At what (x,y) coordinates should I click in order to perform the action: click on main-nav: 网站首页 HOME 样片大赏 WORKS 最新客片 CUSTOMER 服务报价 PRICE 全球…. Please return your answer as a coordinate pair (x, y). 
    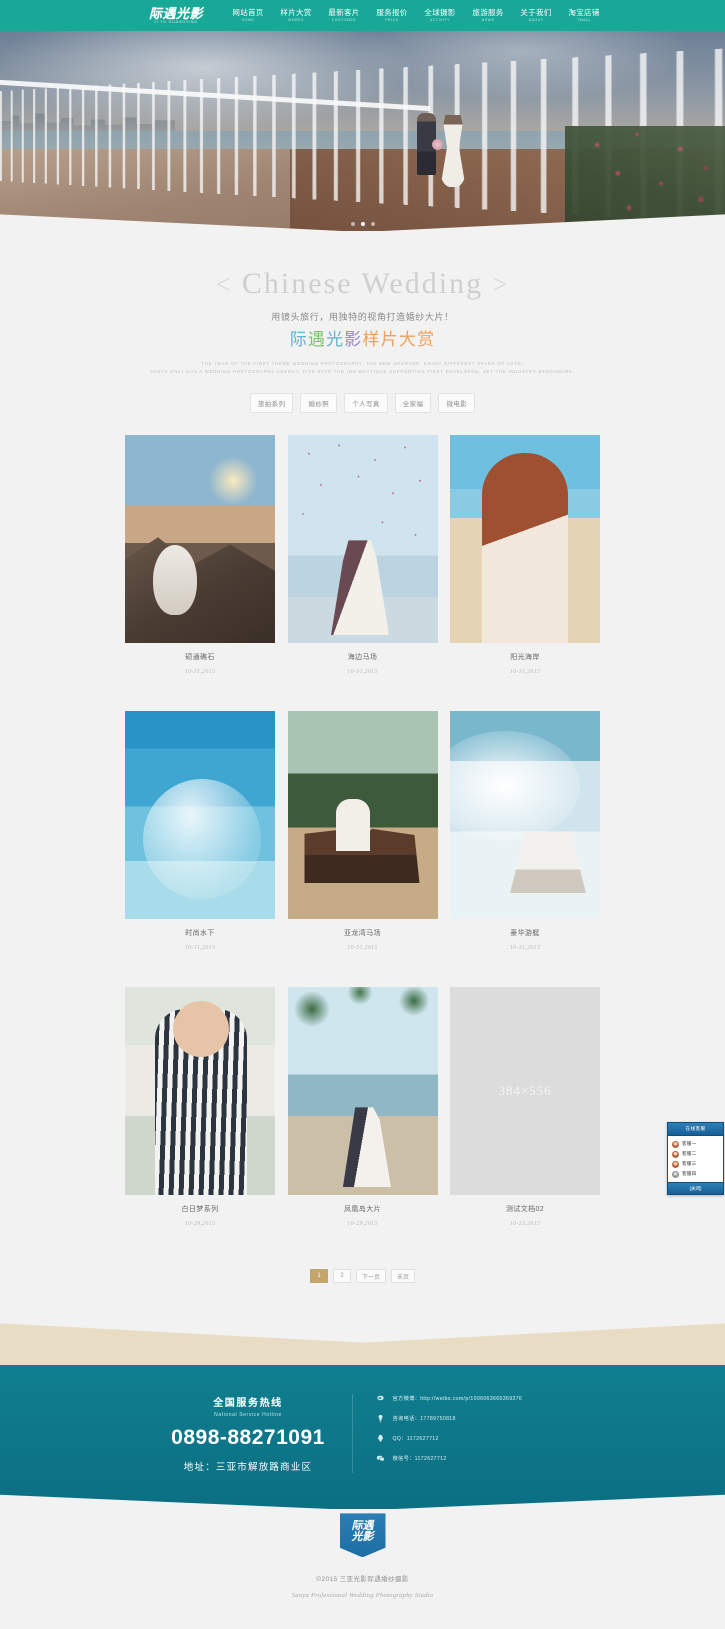
    Looking at the image, I should click on (416, 16).